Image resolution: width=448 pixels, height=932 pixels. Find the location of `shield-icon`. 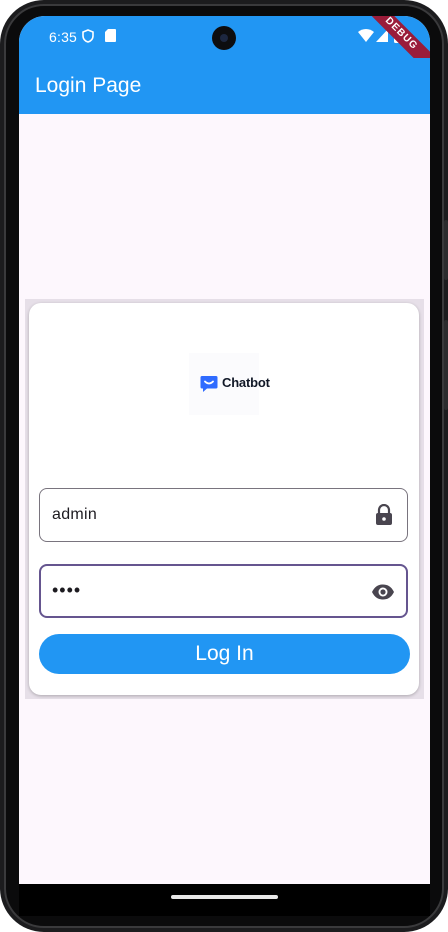

shield-icon is located at coordinates (88, 38).